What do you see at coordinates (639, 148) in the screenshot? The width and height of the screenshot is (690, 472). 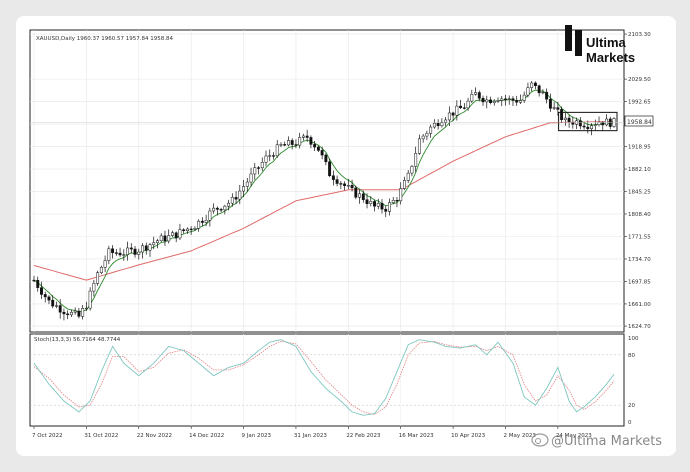 I see `y-tick-label: 1918.95` at bounding box center [639, 148].